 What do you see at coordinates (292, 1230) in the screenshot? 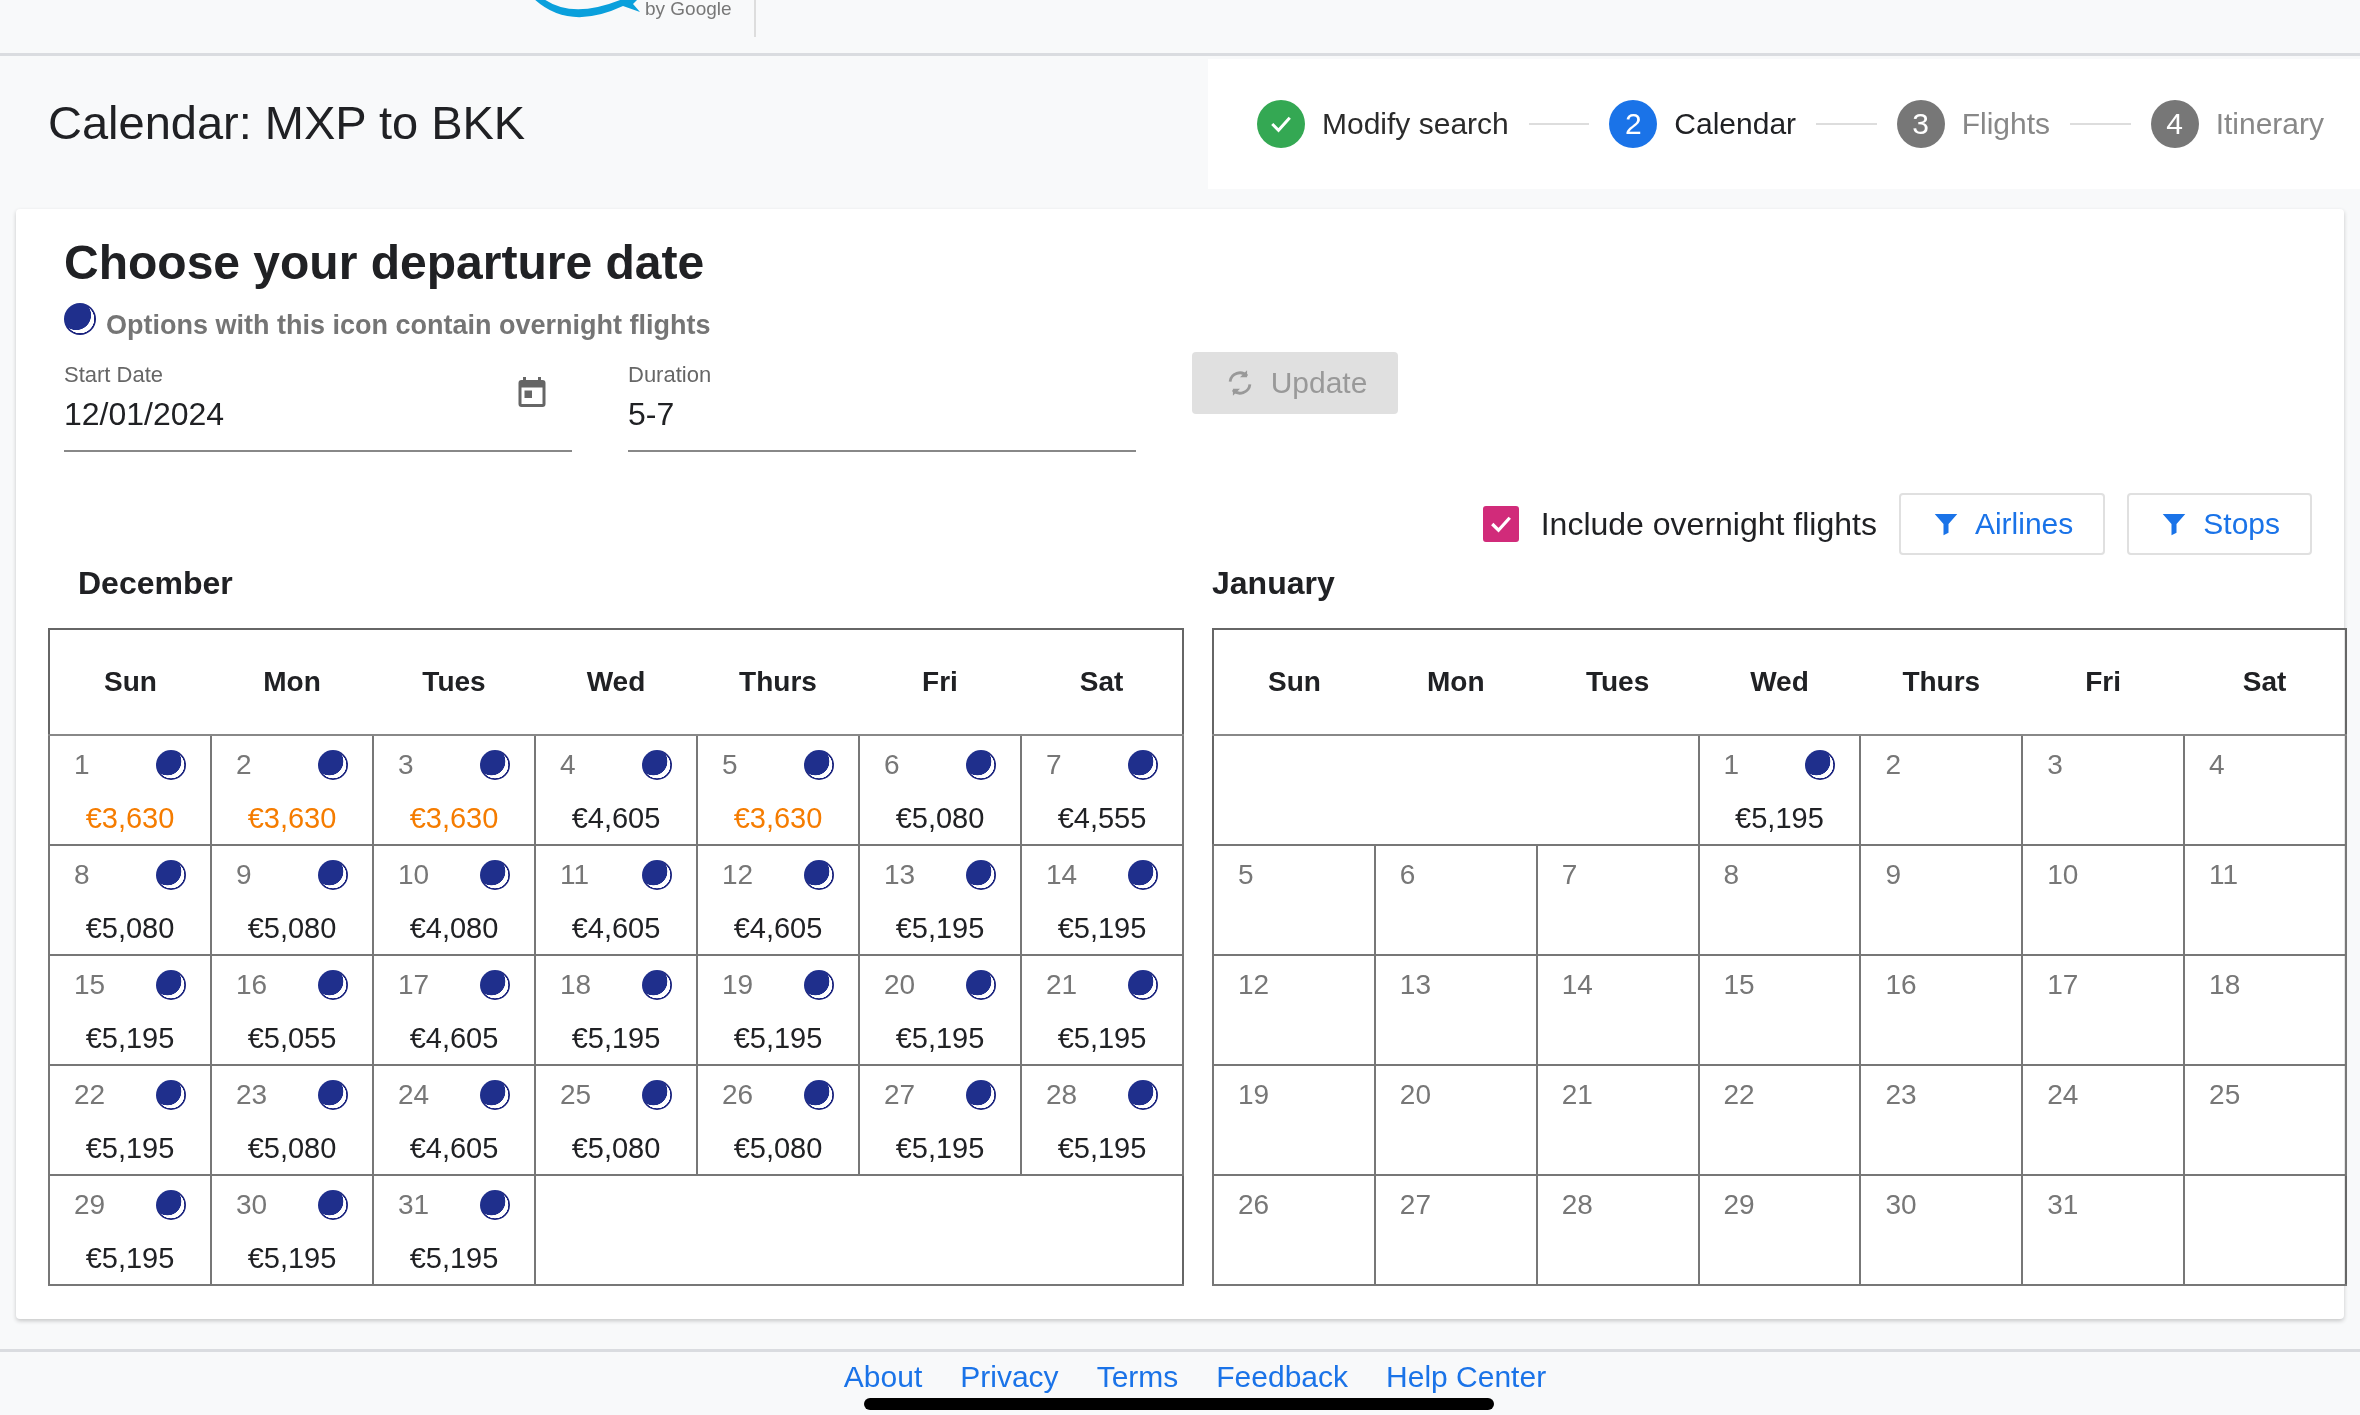
I see `day-cell: 30 €5,195` at bounding box center [292, 1230].